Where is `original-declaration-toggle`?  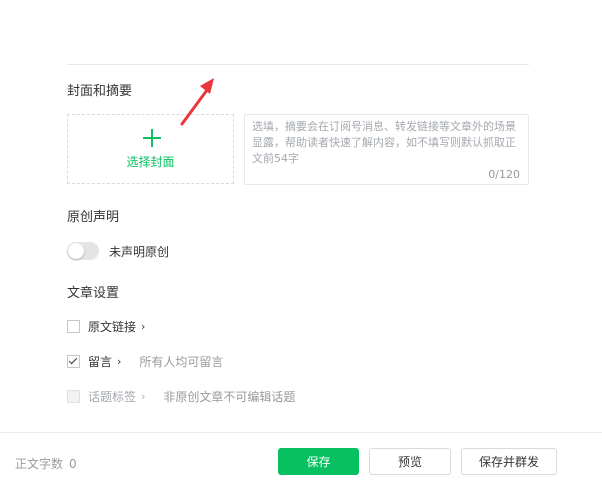 original-declaration-toggle is located at coordinates (83, 251).